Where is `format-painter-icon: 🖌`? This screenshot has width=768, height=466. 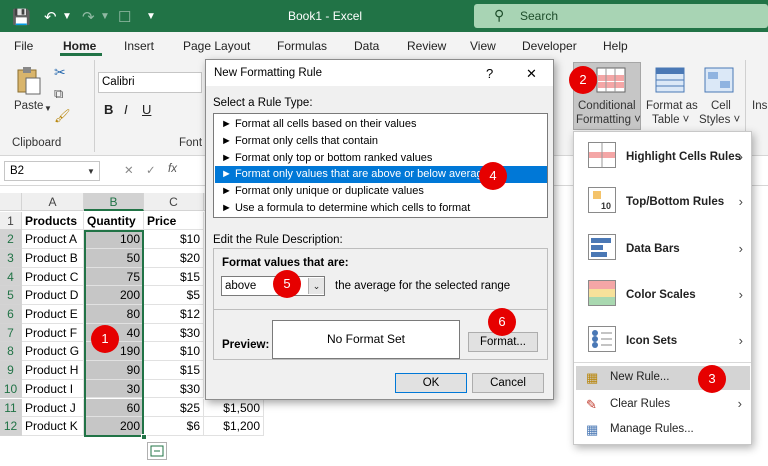
format-painter-icon: 🖌 is located at coordinates (62, 116).